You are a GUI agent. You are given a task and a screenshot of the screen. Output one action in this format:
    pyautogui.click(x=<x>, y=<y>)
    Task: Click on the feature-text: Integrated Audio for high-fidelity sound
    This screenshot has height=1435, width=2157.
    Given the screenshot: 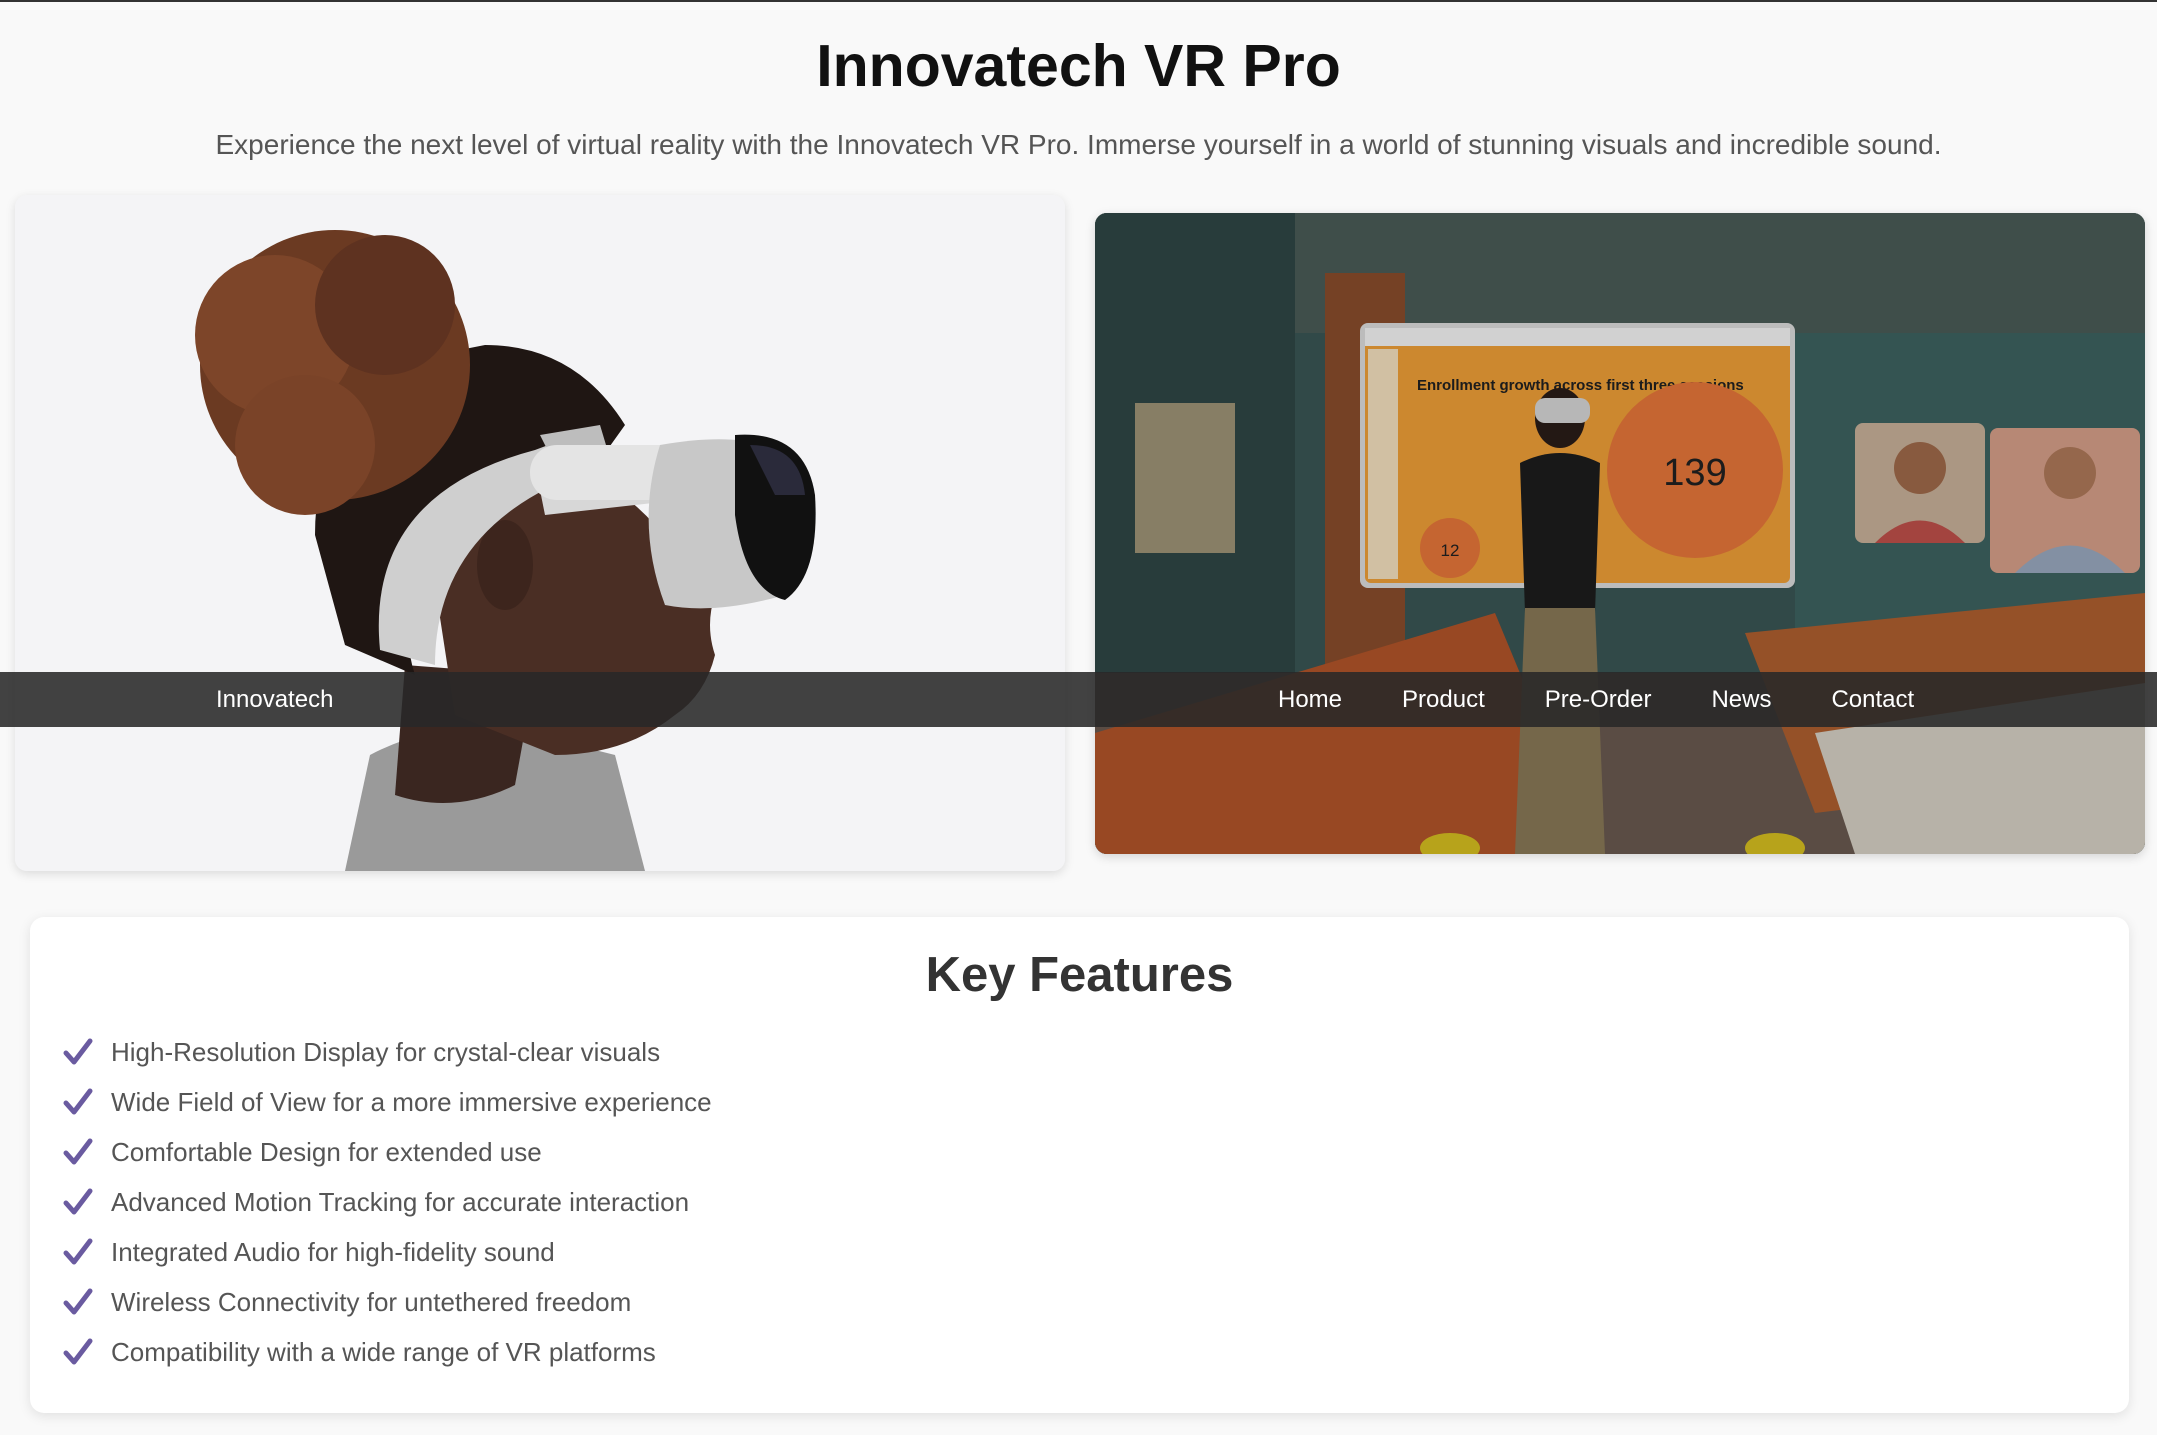 What is the action you would take?
    pyautogui.click(x=333, y=1251)
    